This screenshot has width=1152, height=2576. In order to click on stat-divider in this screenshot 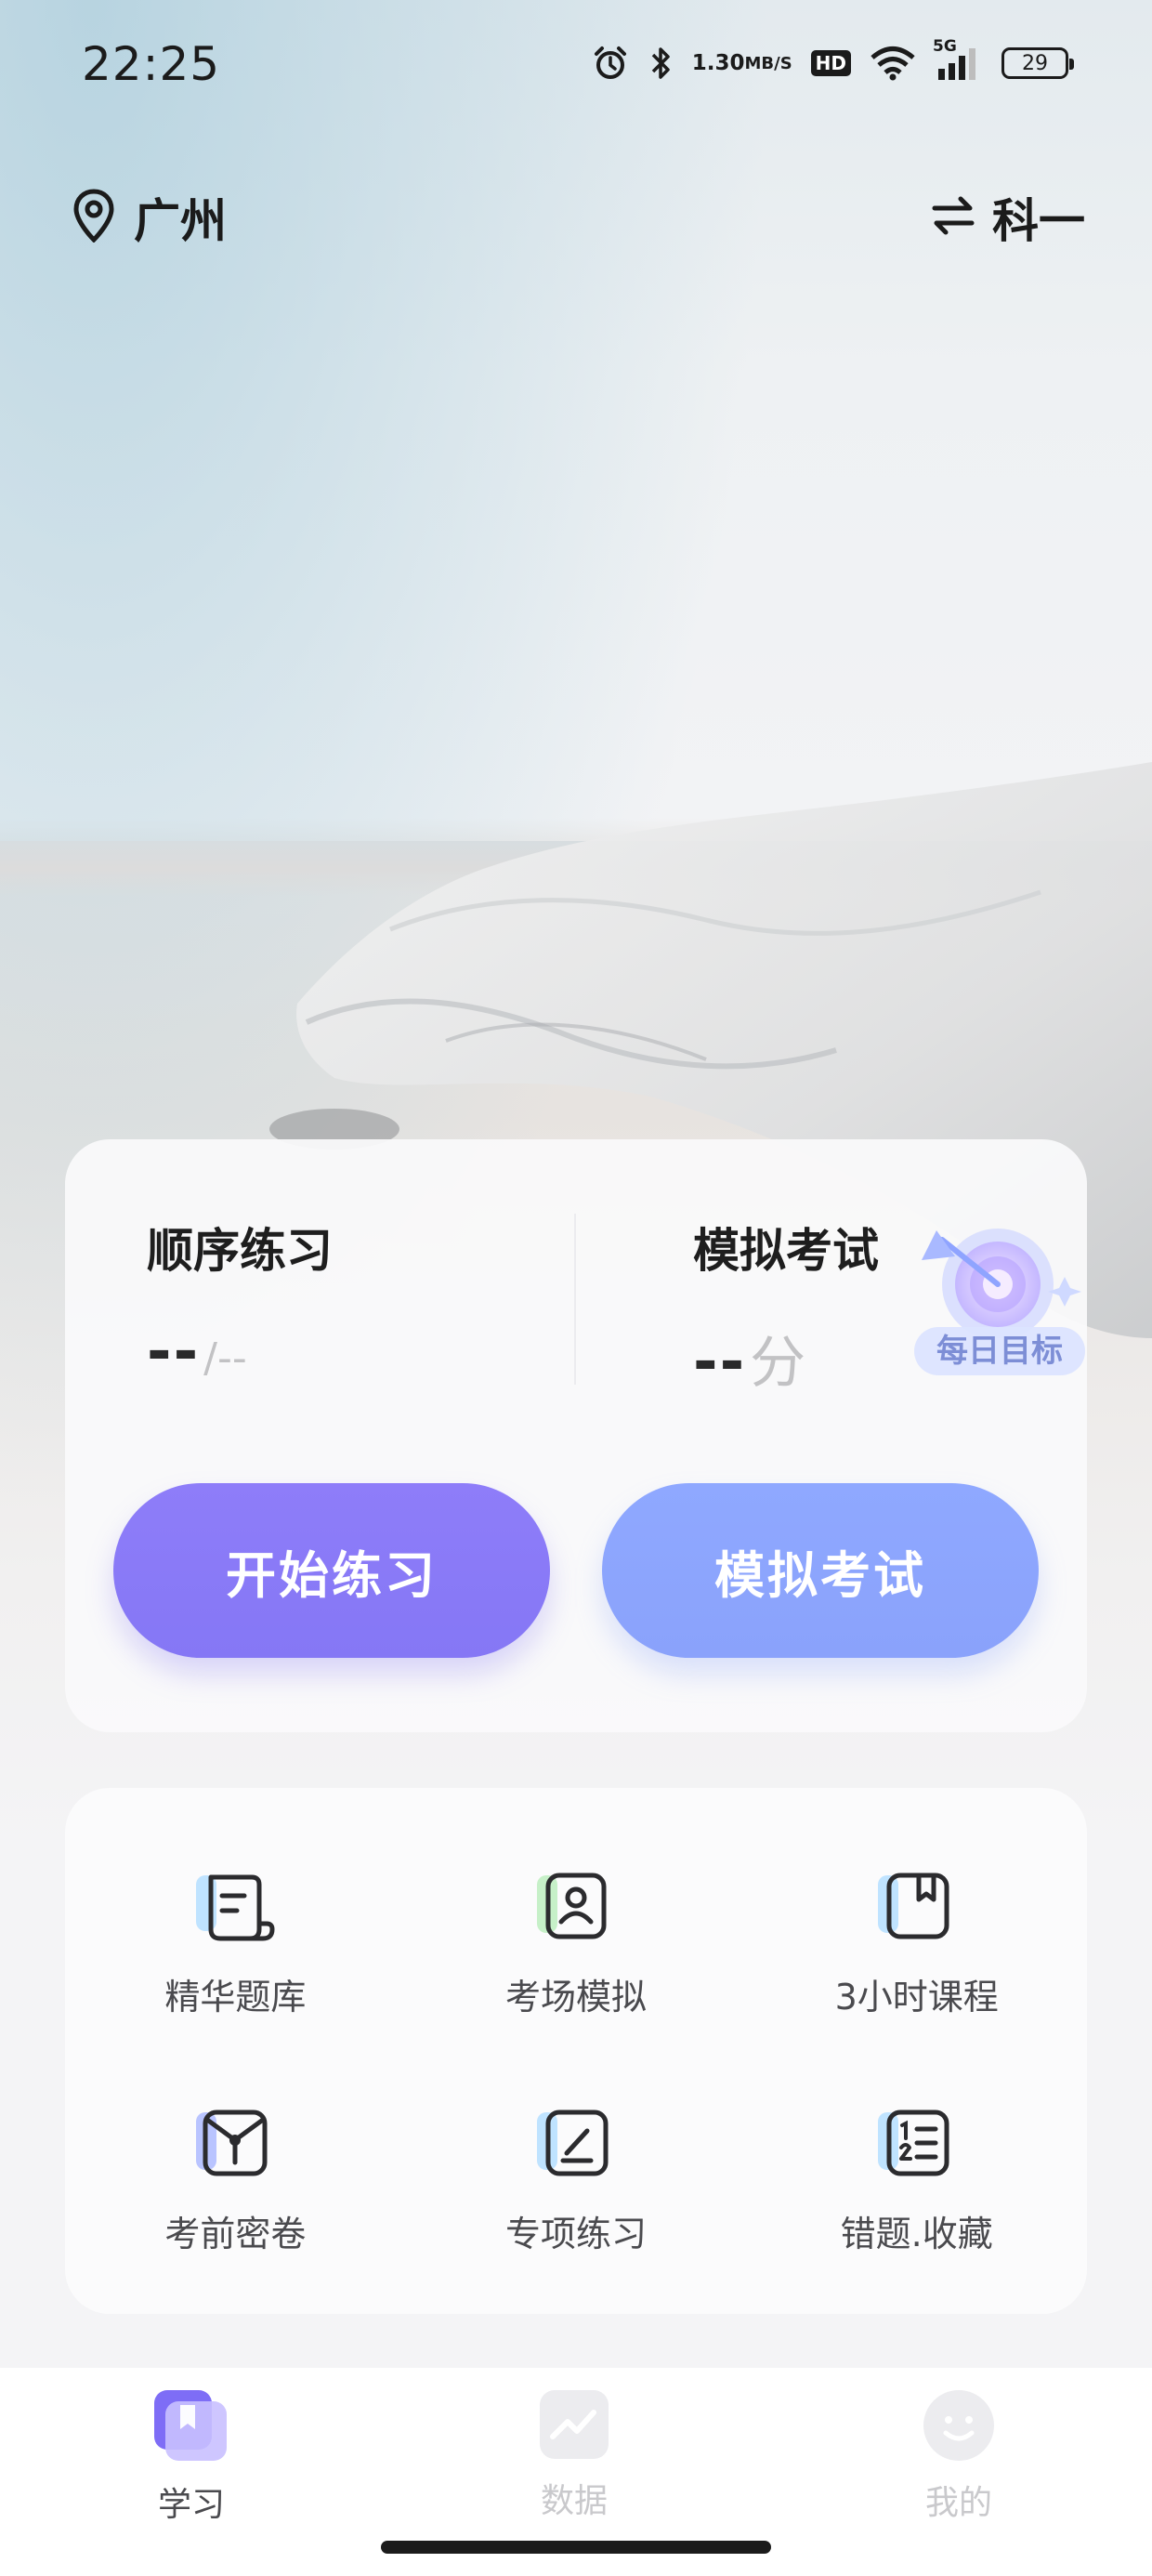, I will do `click(575, 1299)`.